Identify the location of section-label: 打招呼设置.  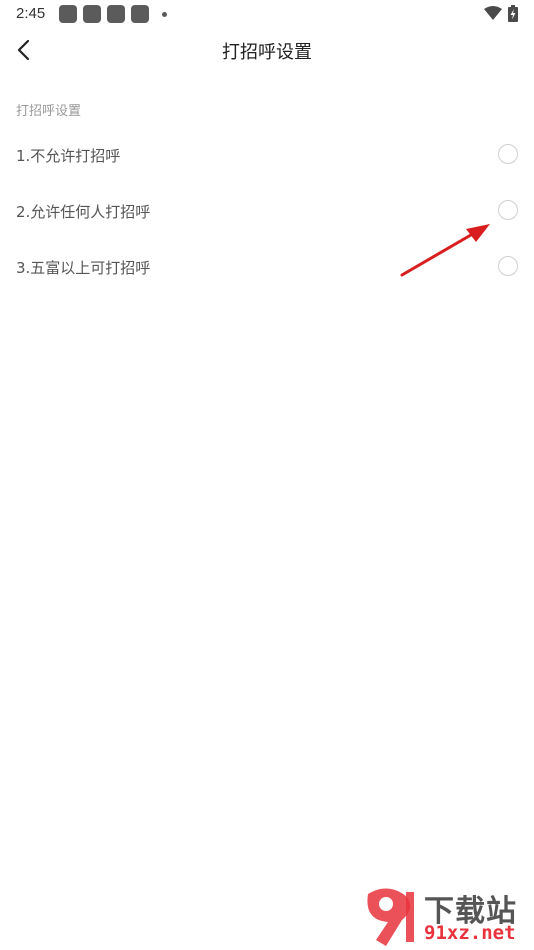
(49, 111).